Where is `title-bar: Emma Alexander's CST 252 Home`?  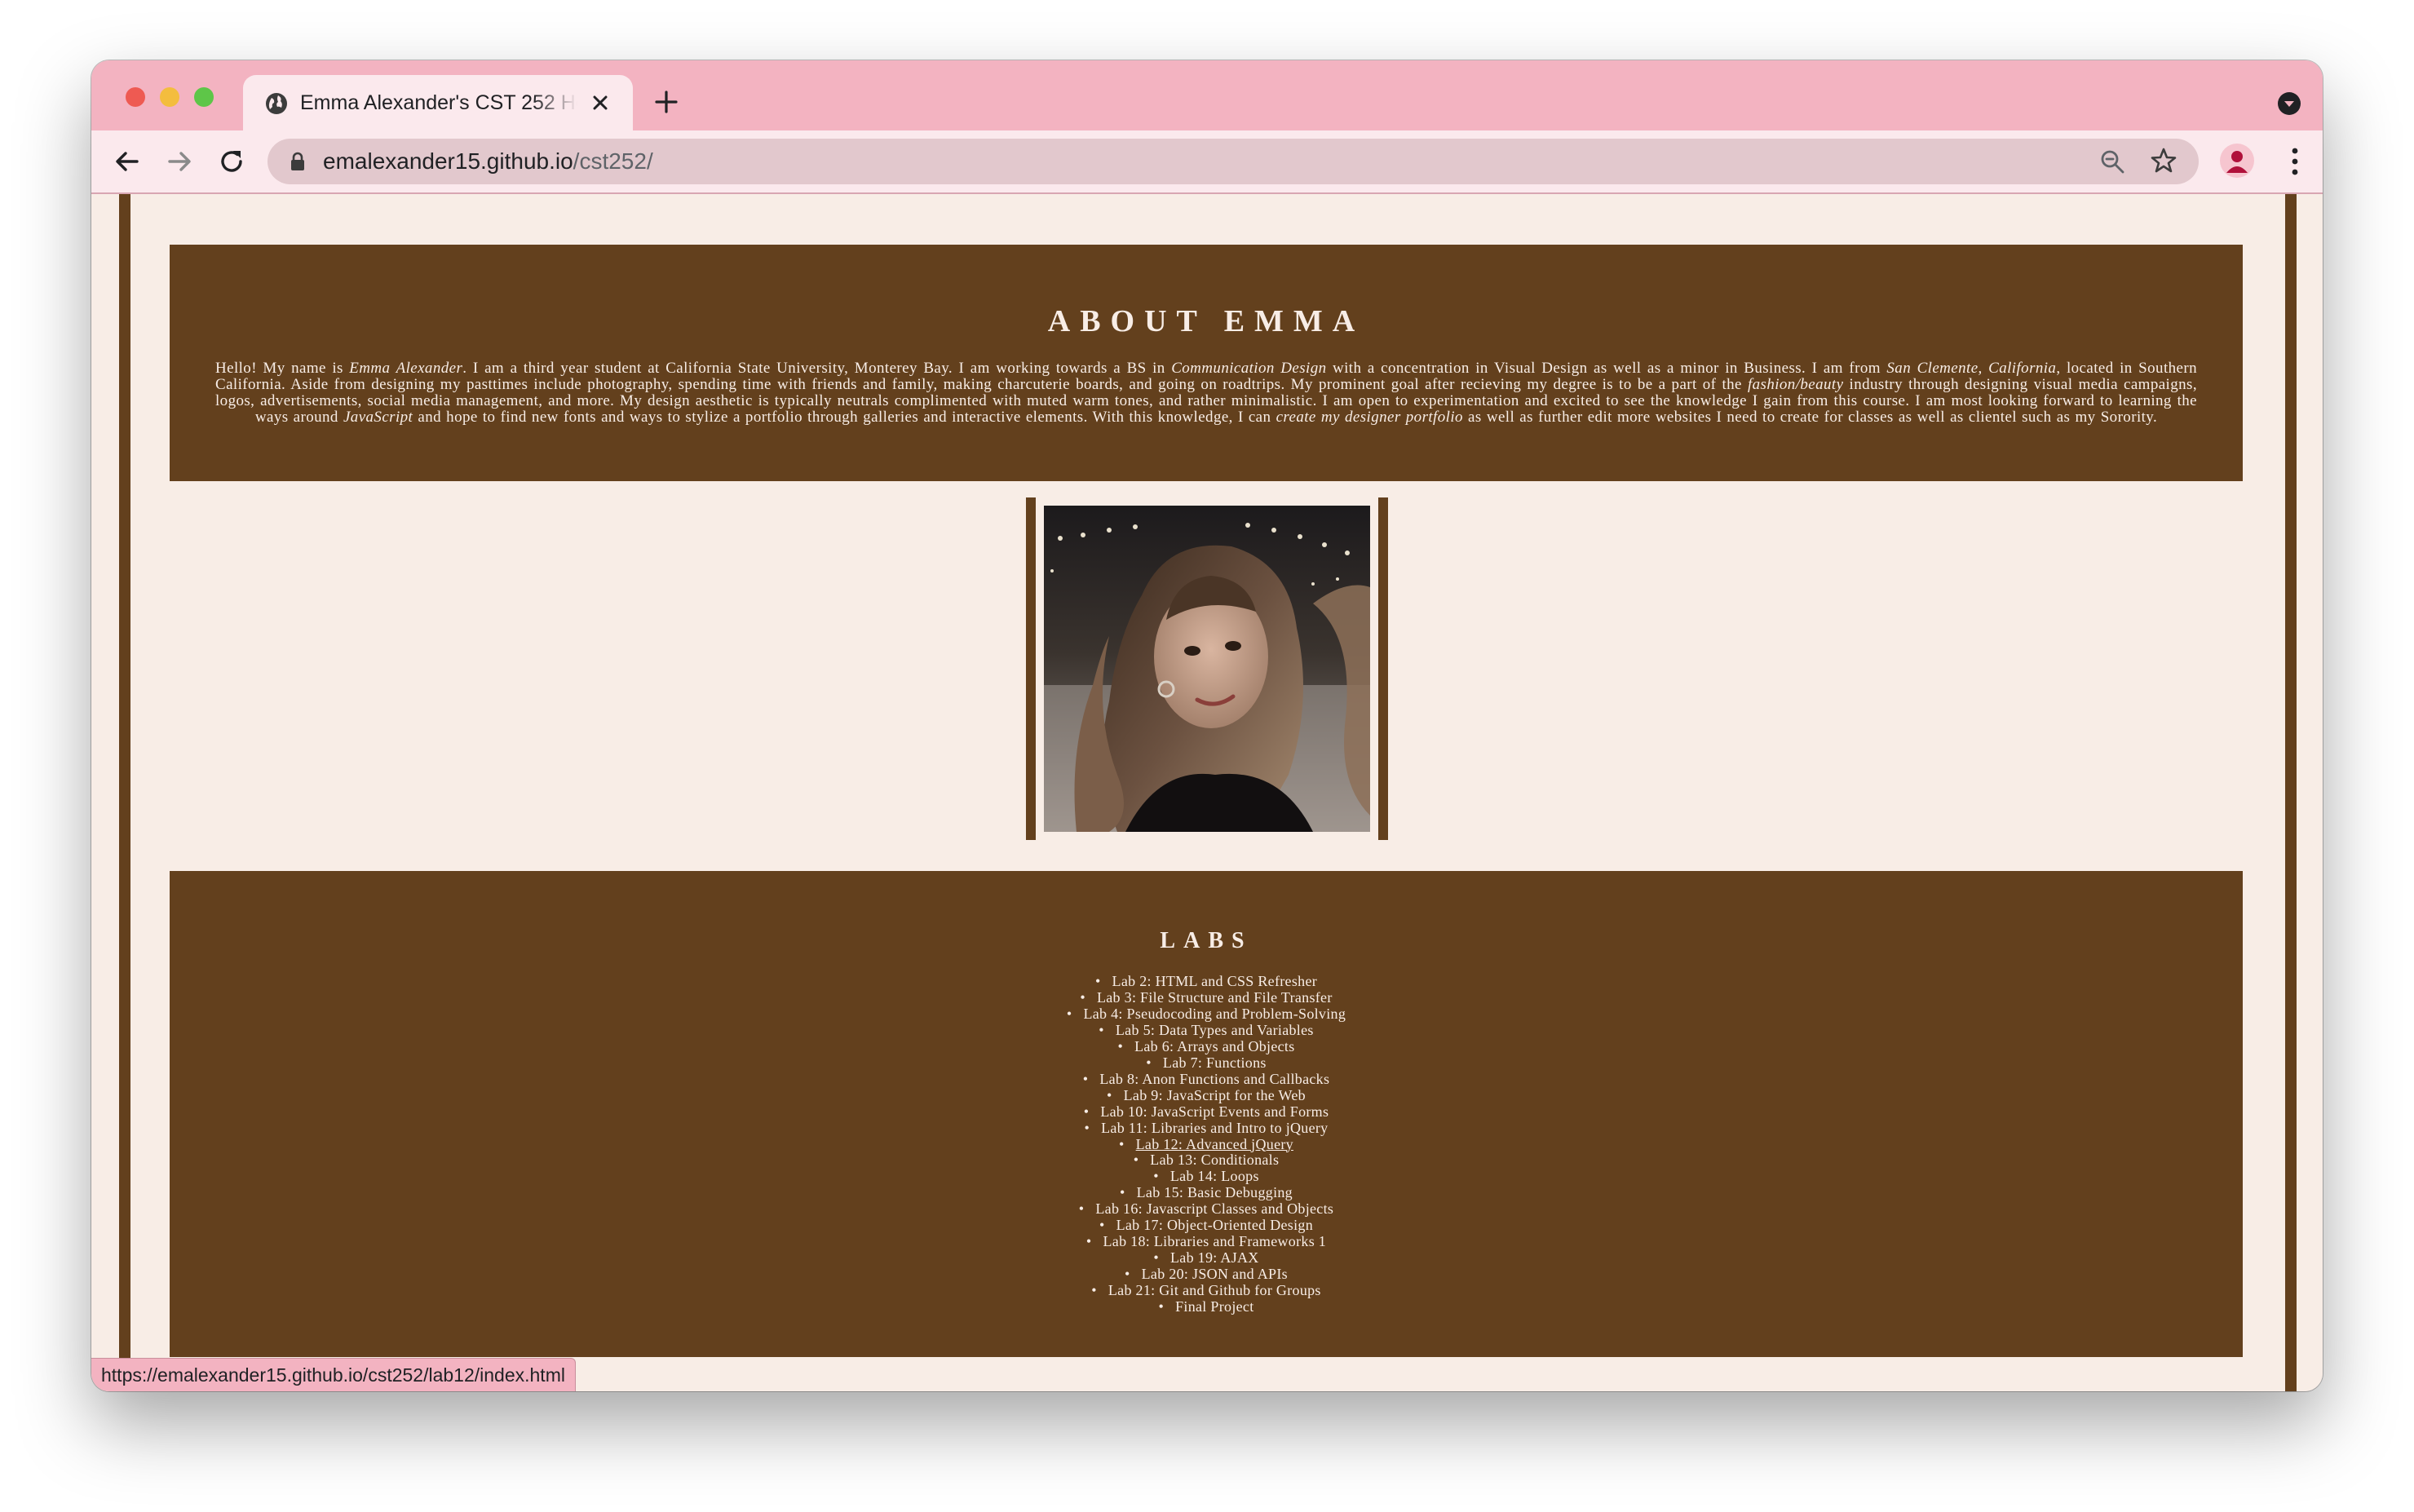
title-bar: Emma Alexander's CST 252 Home is located at coordinates (1207, 95).